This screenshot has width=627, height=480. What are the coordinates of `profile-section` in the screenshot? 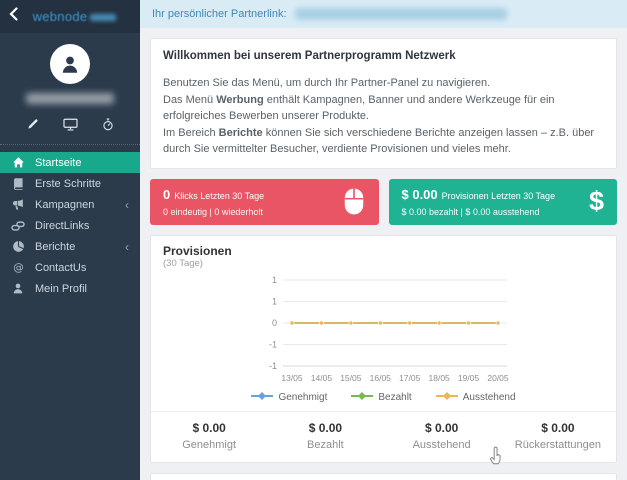 It's located at (70, 89).